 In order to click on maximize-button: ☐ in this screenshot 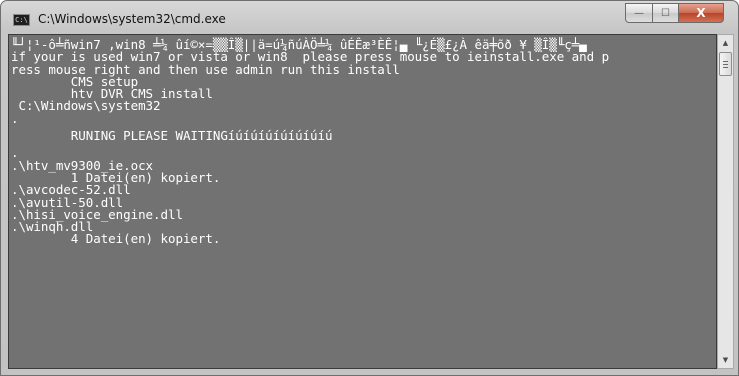, I will do `click(665, 13)`.